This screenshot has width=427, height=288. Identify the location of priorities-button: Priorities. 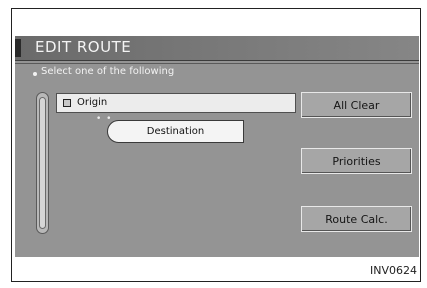
(356, 161).